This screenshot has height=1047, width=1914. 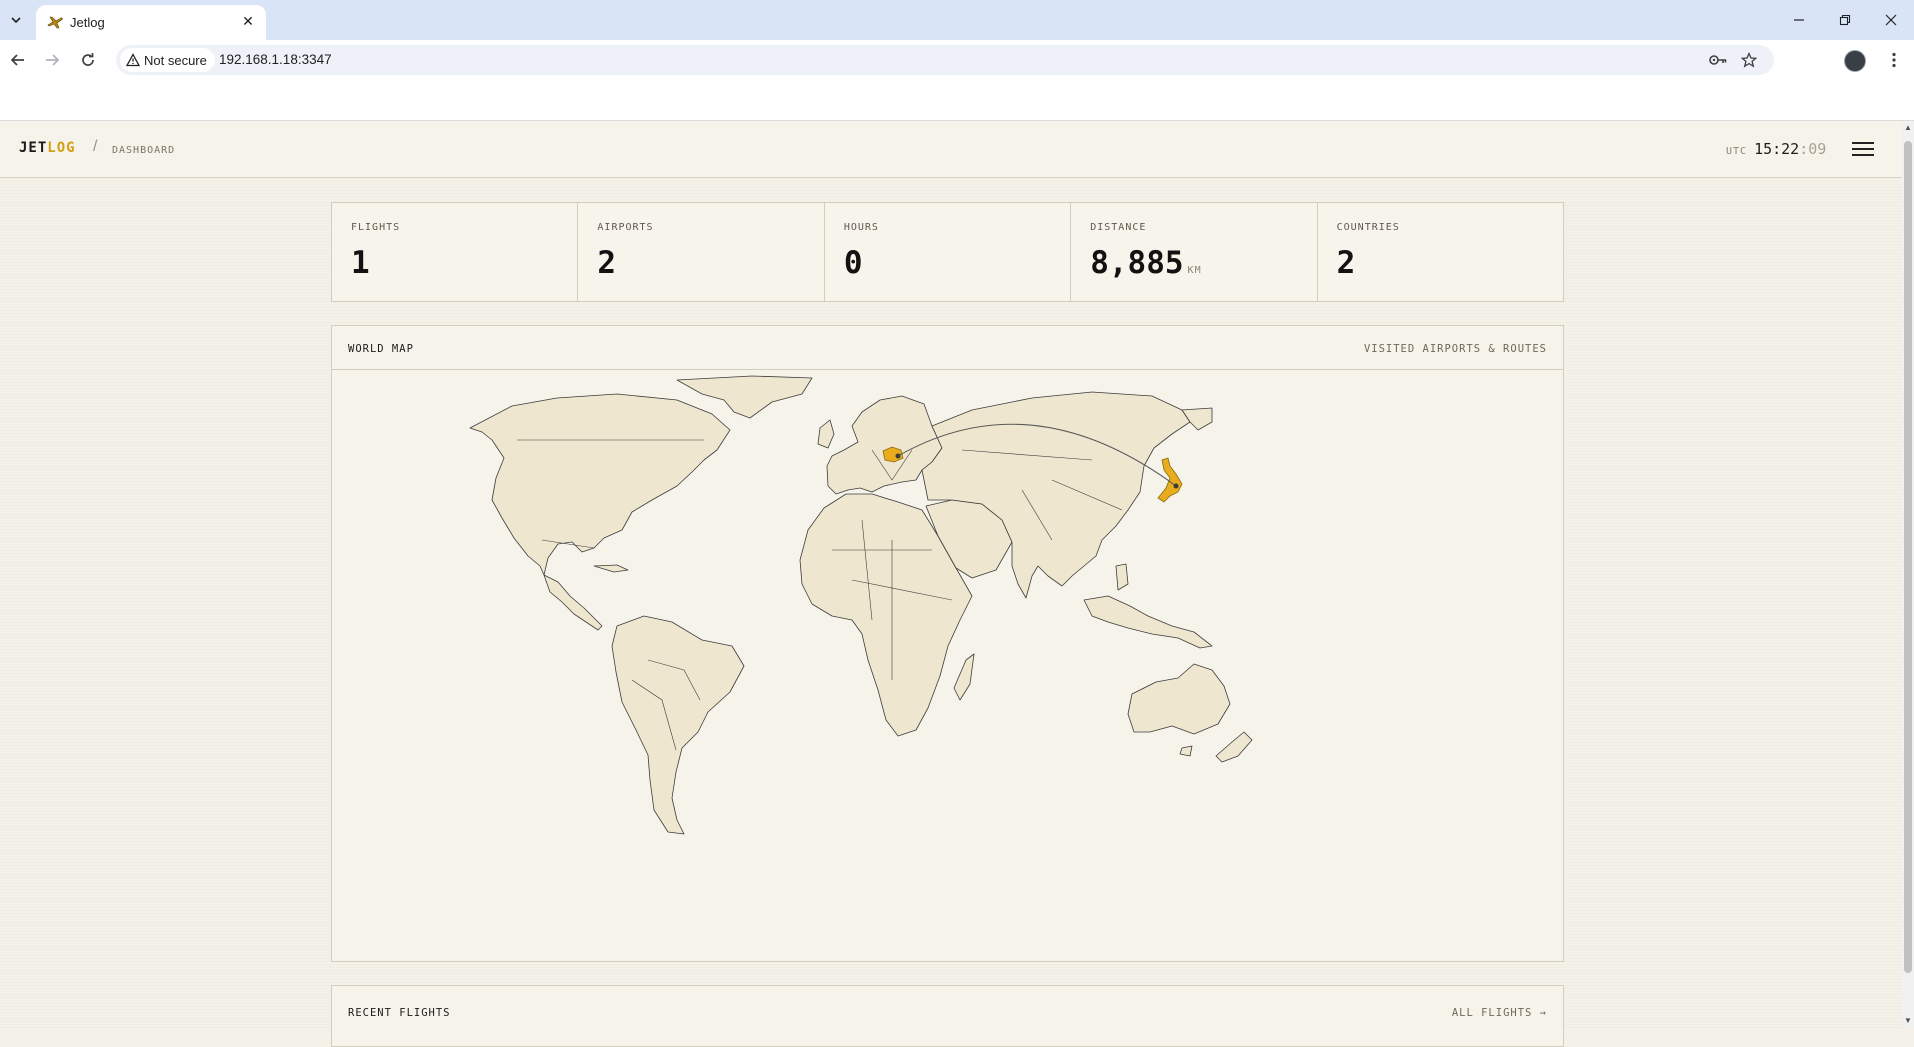 I want to click on close-window-button, so click(x=1891, y=20).